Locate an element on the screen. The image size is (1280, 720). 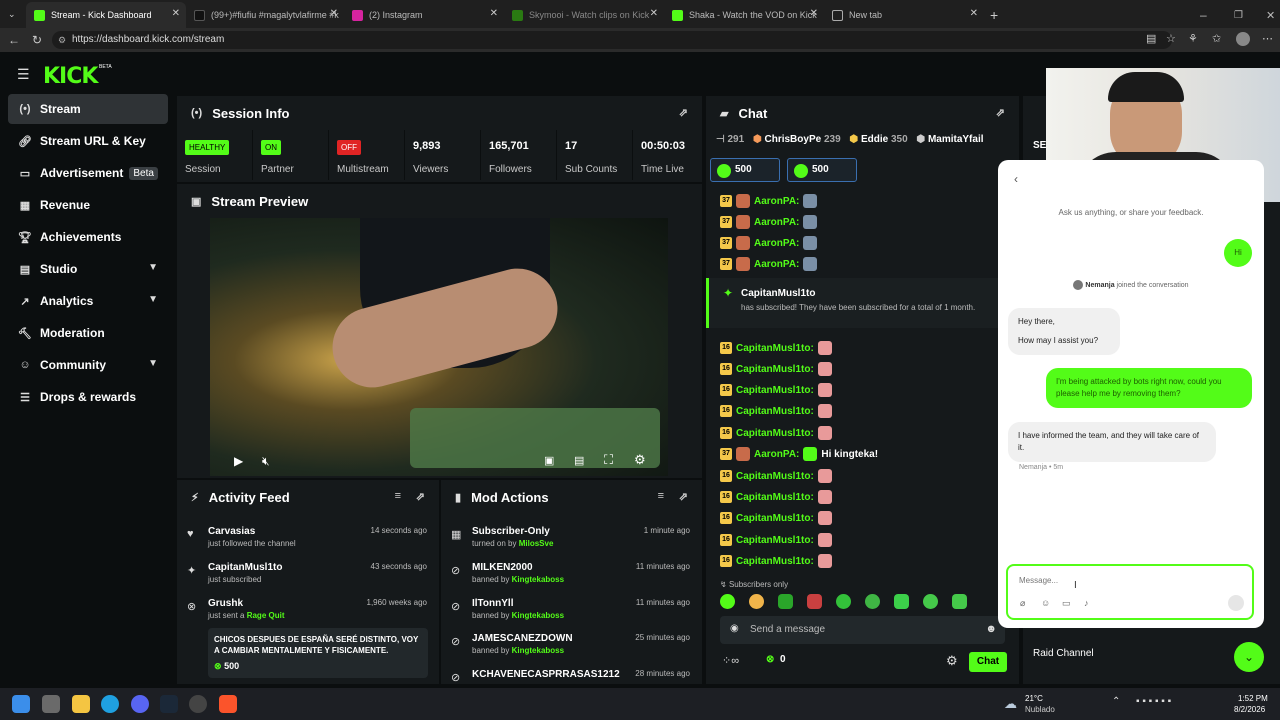
mod-item-title: JAMESCANEZDOWN is located at coordinates (522, 638).